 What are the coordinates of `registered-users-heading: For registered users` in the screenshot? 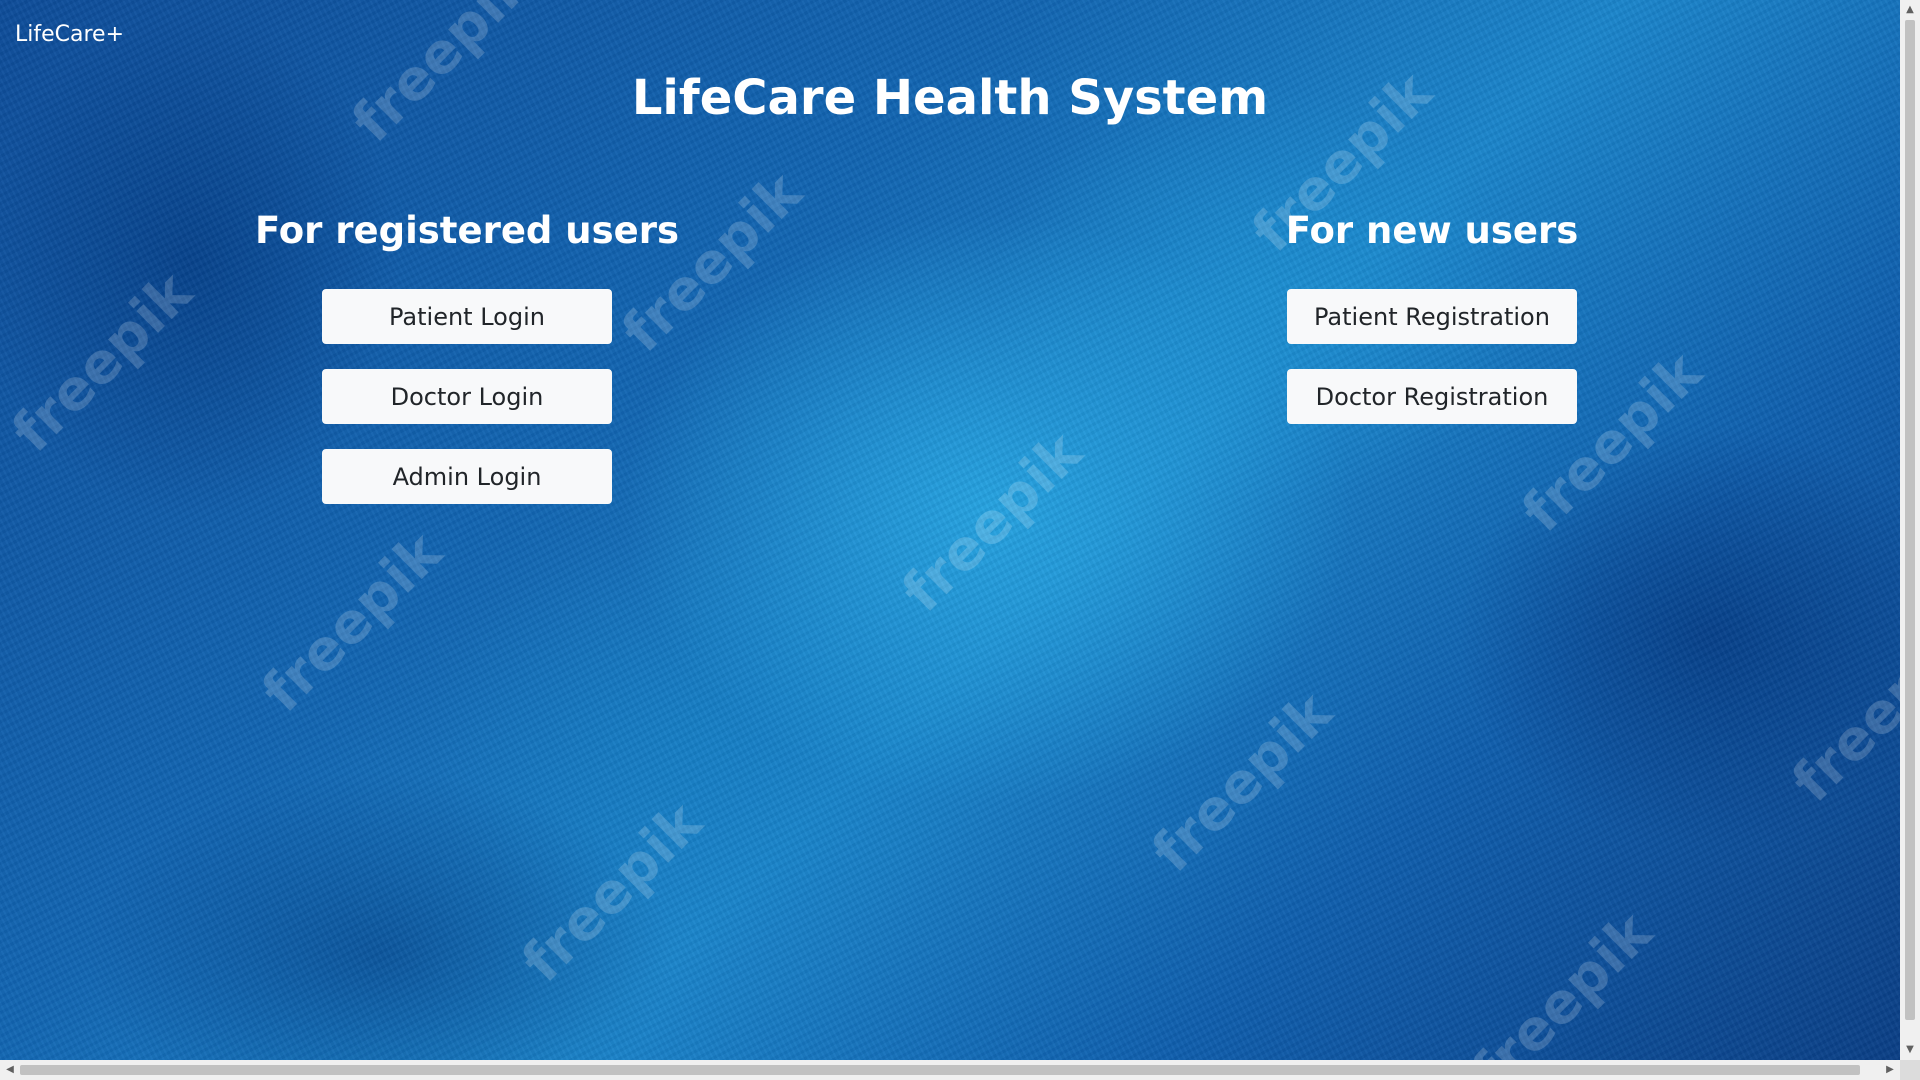 It's located at (467, 230).